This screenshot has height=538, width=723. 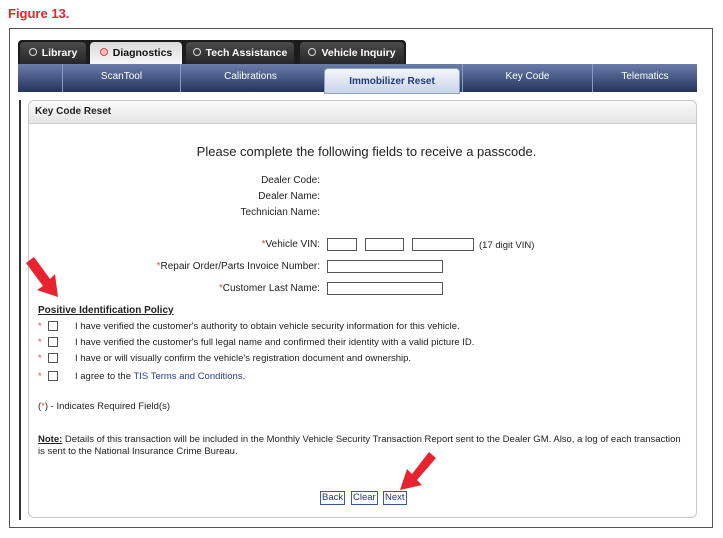 I want to click on terms-link: TIS Terms and Conditions, so click(x=187, y=376).